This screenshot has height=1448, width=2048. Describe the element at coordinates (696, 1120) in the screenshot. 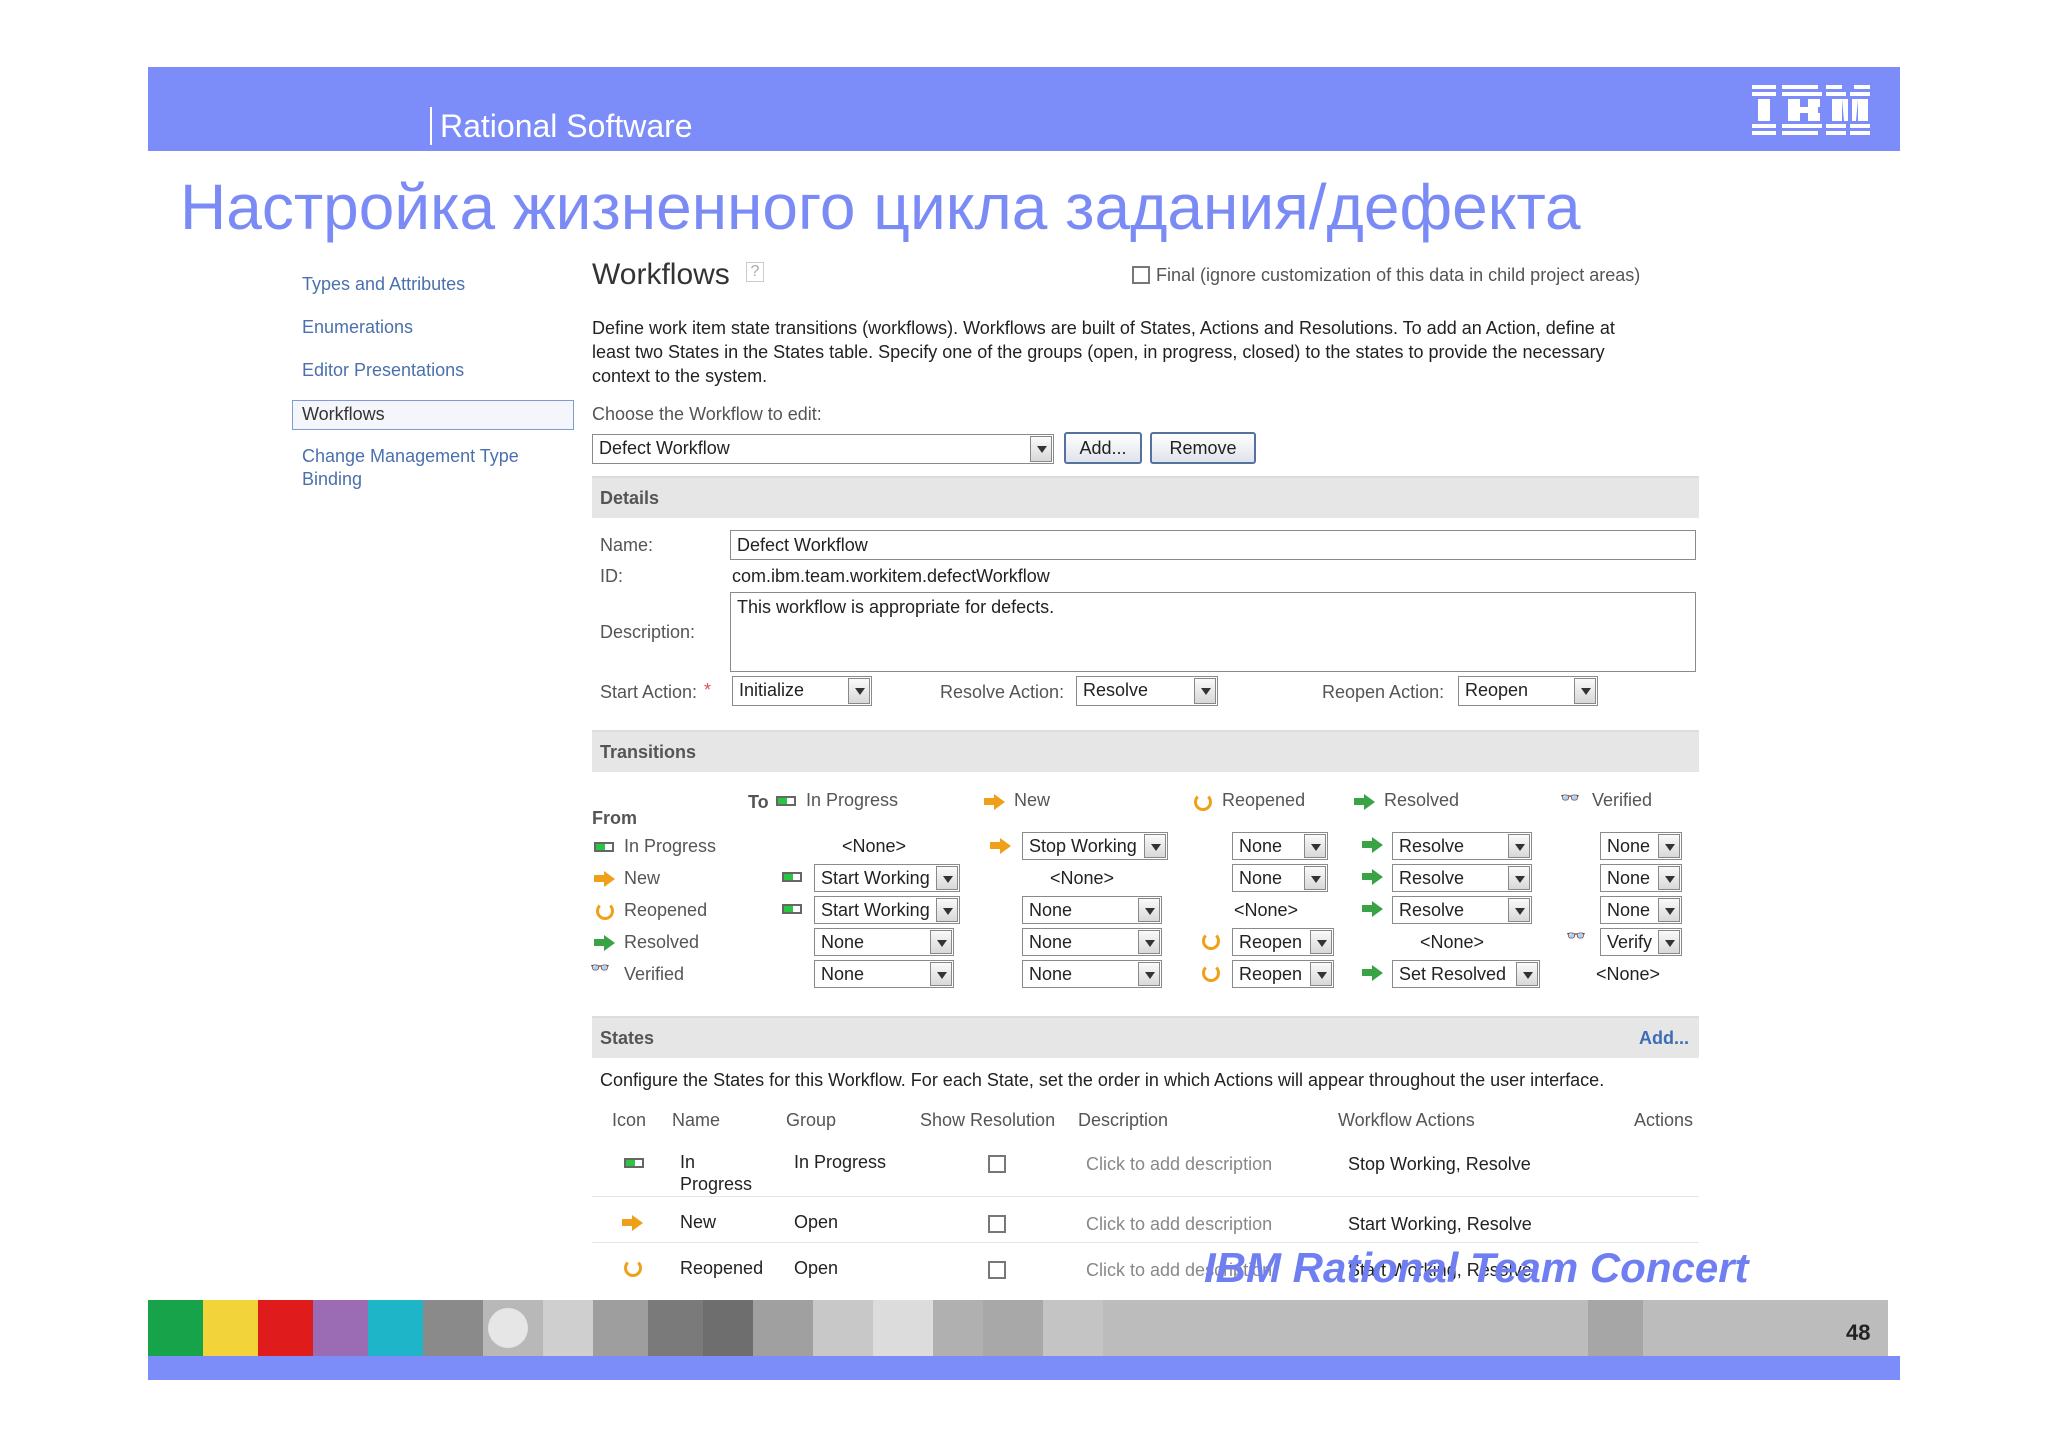

I see `states-col-name: Name` at that location.